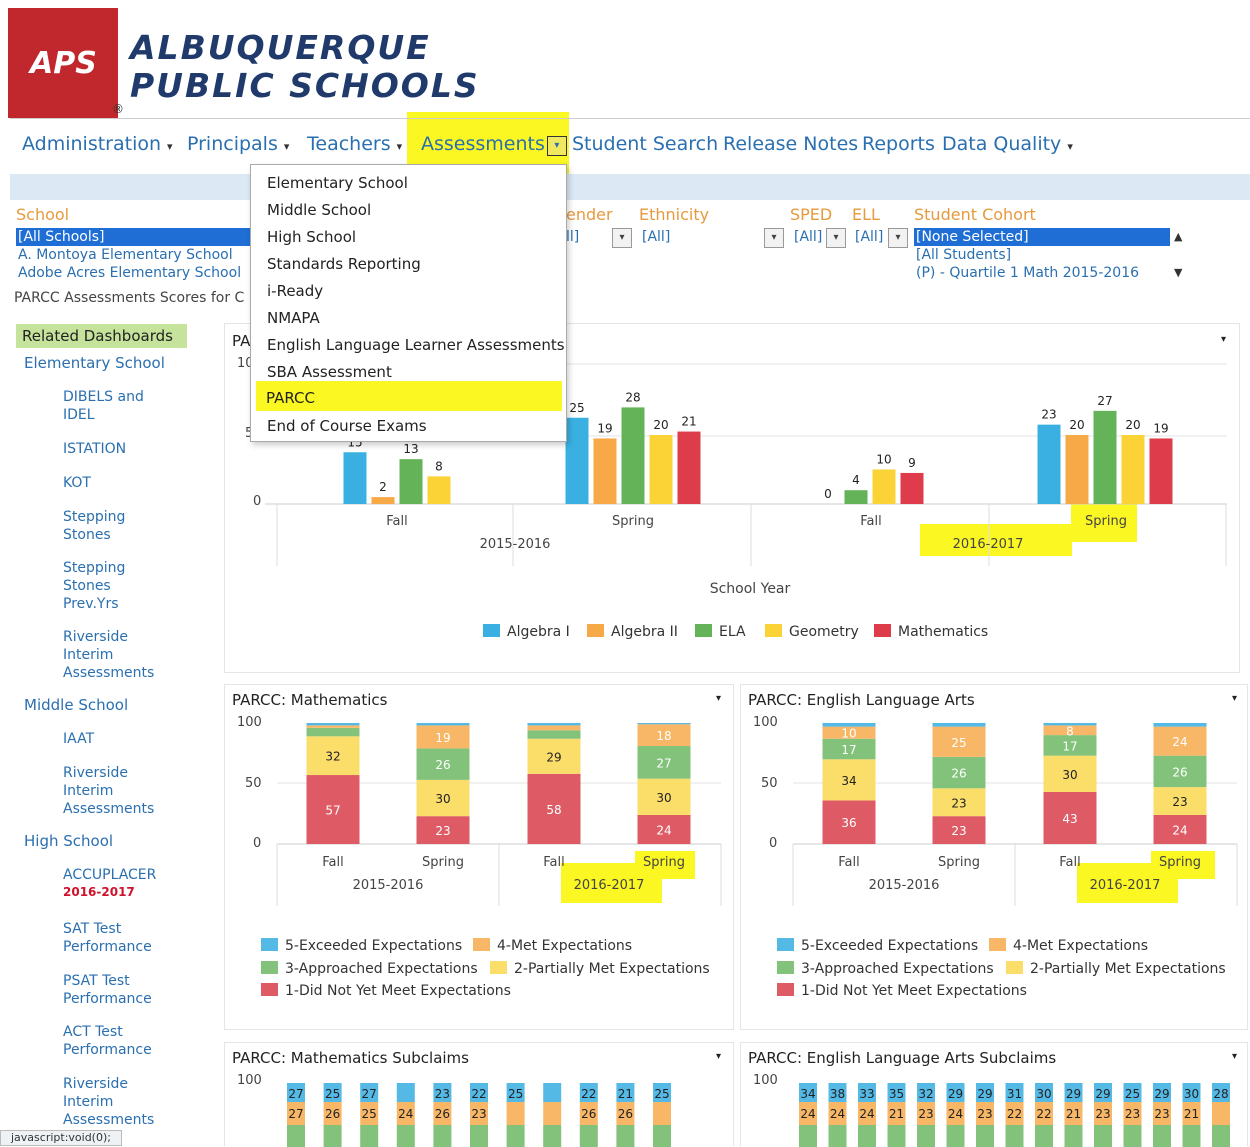  Describe the element at coordinates (1015, 814) in the screenshot. I see `ela-stacked-chart: 3634171023232625433017824232624` at that location.